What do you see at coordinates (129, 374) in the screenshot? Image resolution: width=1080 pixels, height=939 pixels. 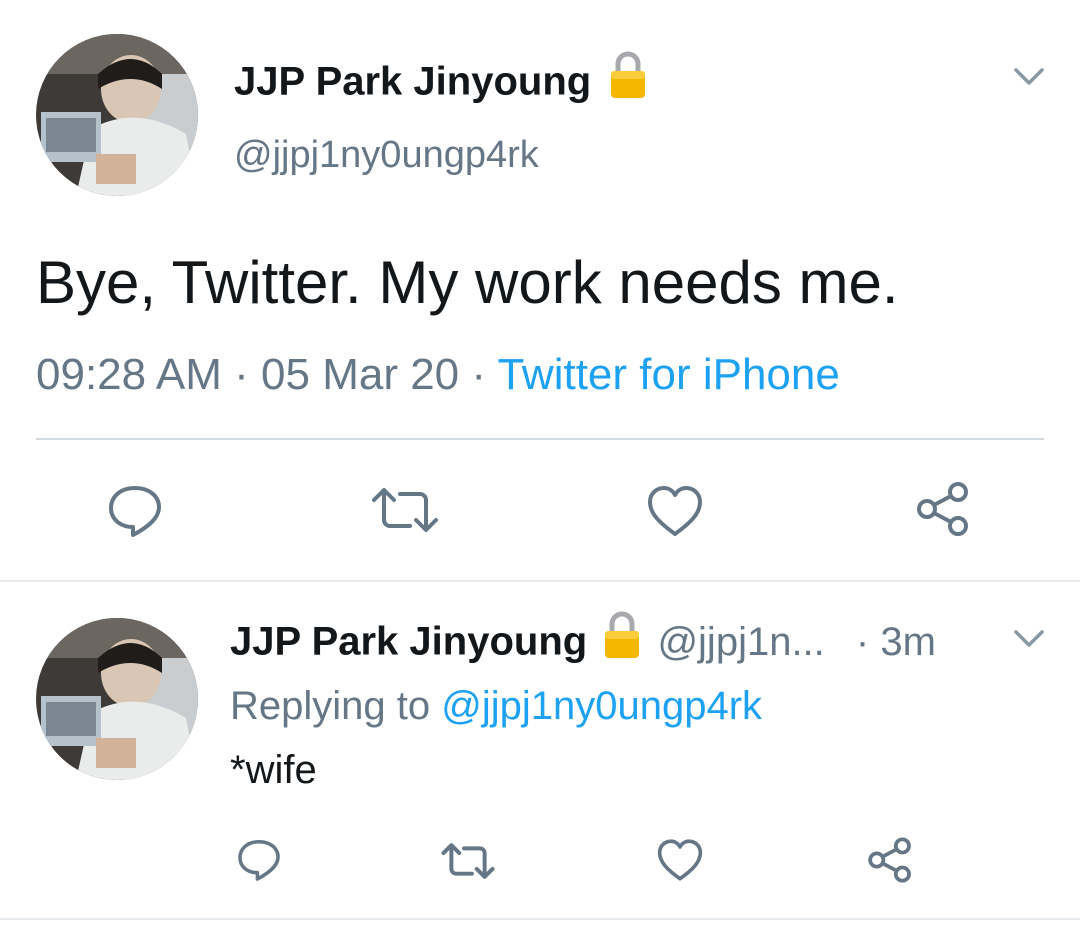 I see `tweet-time: 09:28 AM` at bounding box center [129, 374].